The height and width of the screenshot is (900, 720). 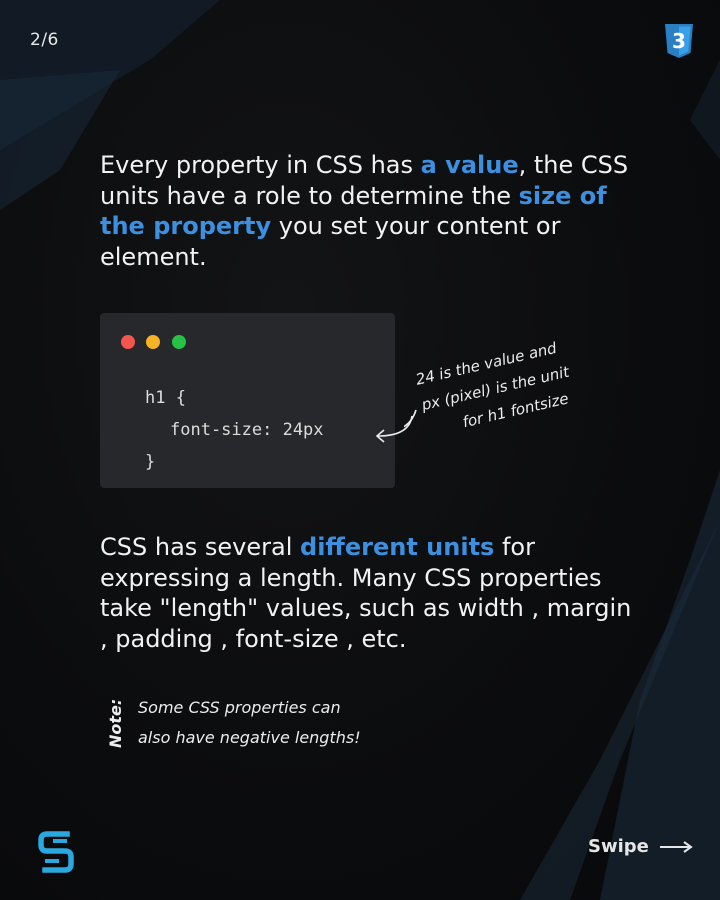 What do you see at coordinates (676, 846) in the screenshot?
I see `arrow-right-icon` at bounding box center [676, 846].